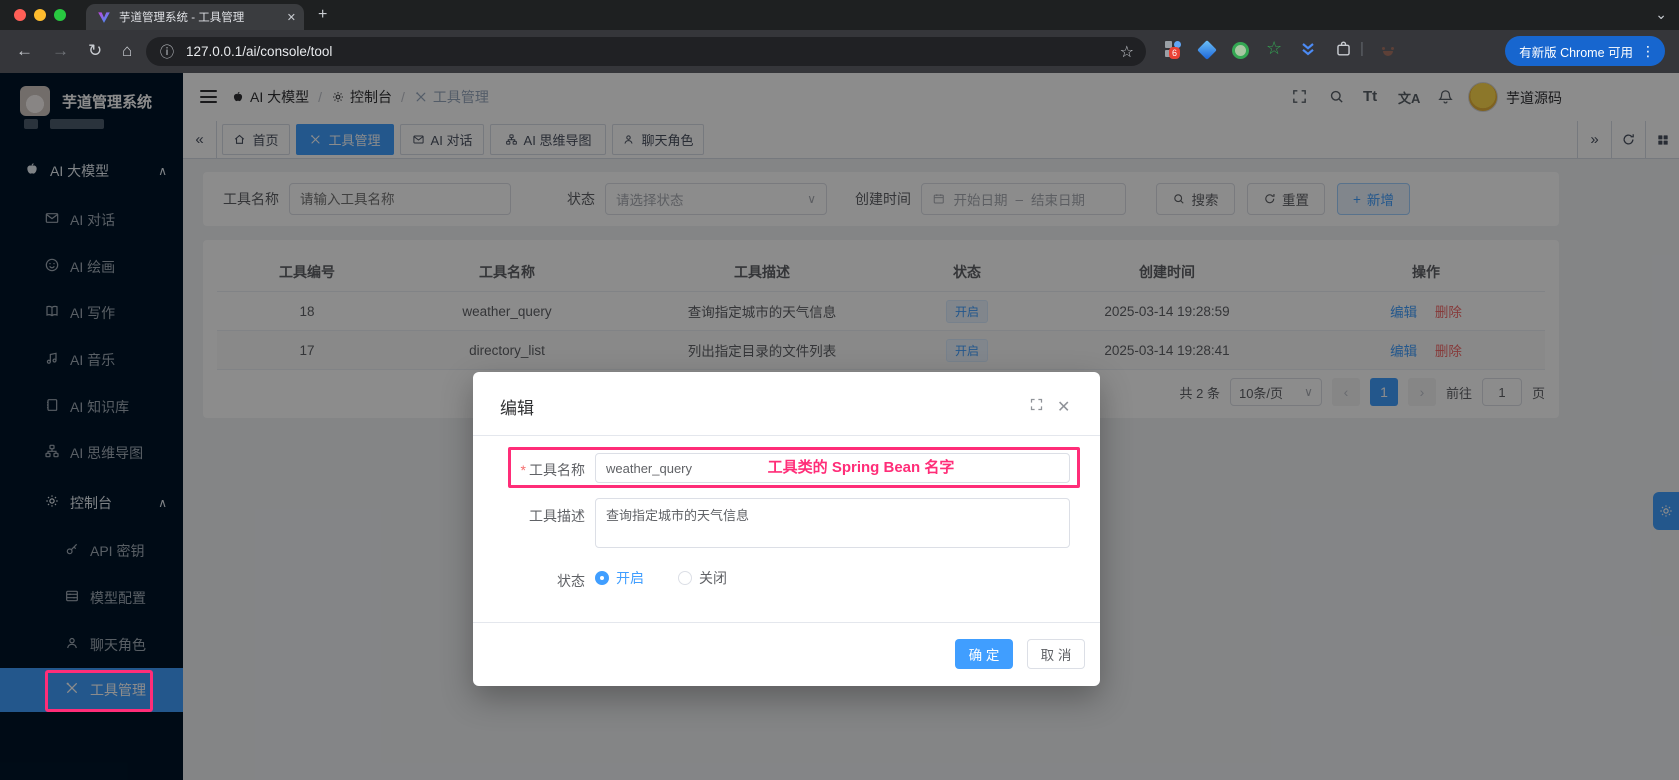 This screenshot has height=780, width=1679. I want to click on browser-tab: 芋道管理系统 - 工具管理 ✕, so click(195, 17).